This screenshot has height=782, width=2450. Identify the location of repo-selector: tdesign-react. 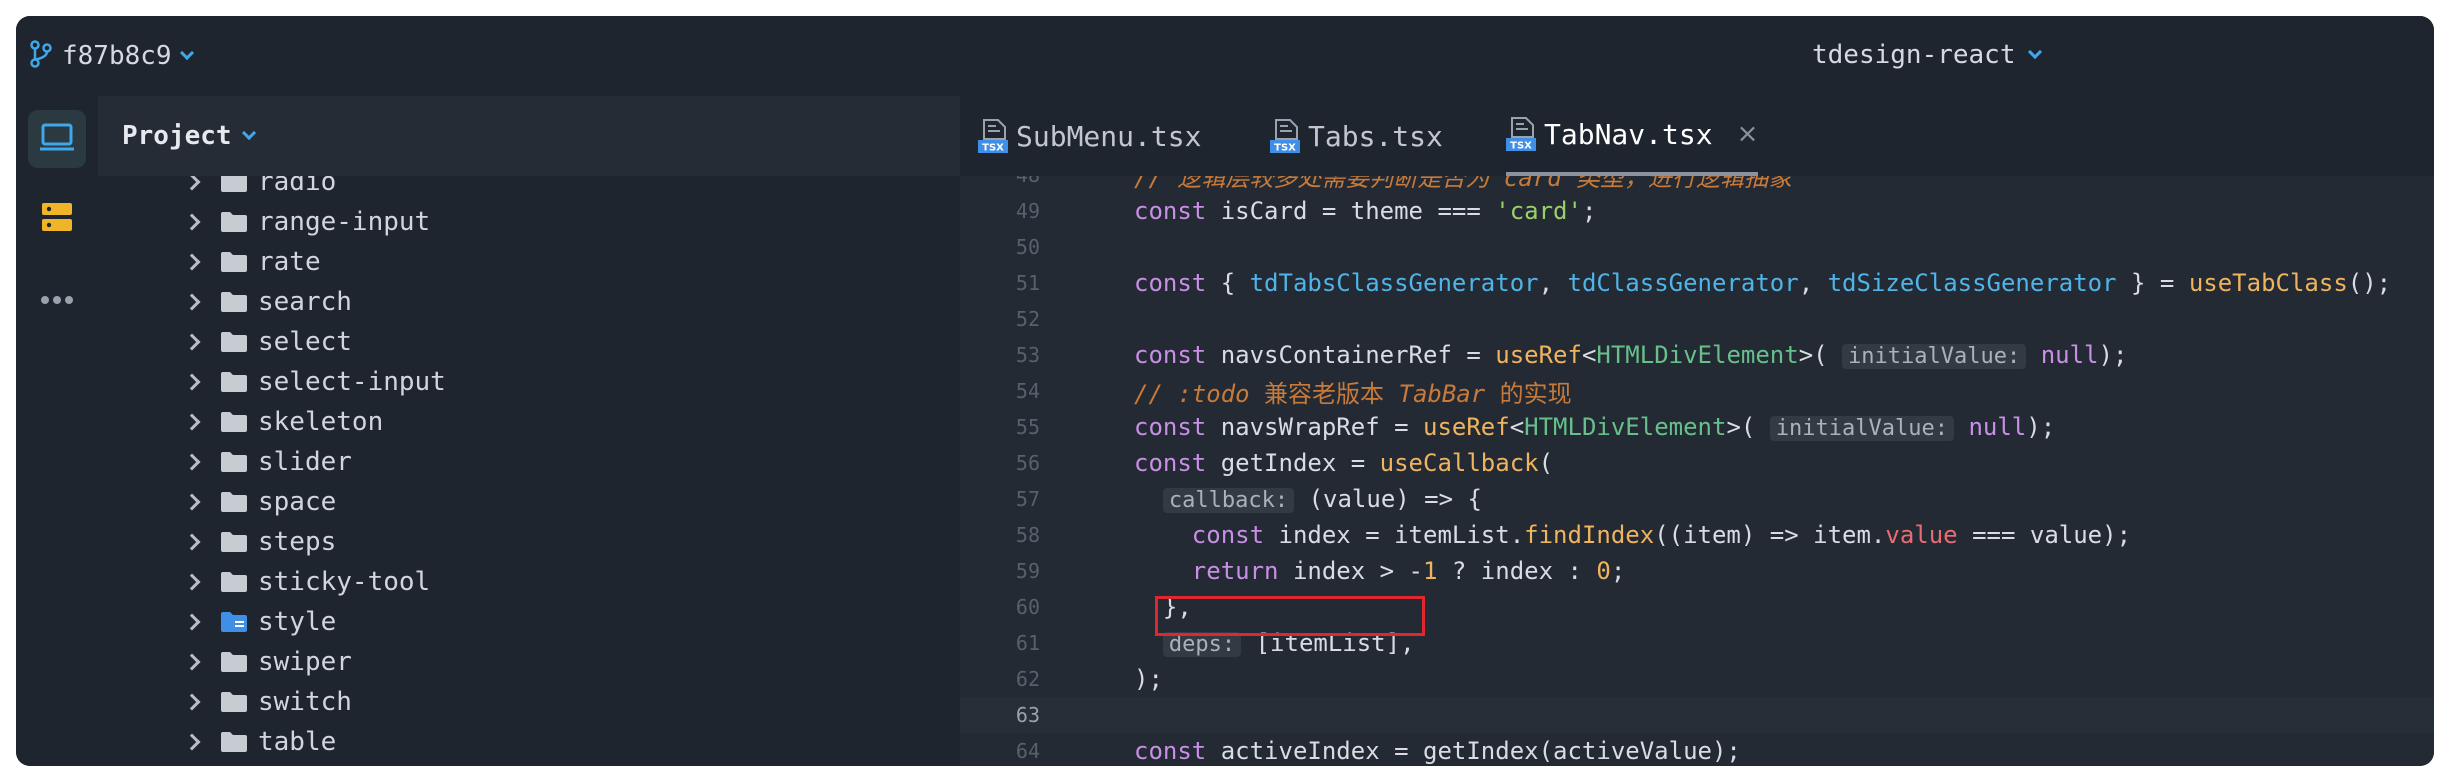
(1927, 55).